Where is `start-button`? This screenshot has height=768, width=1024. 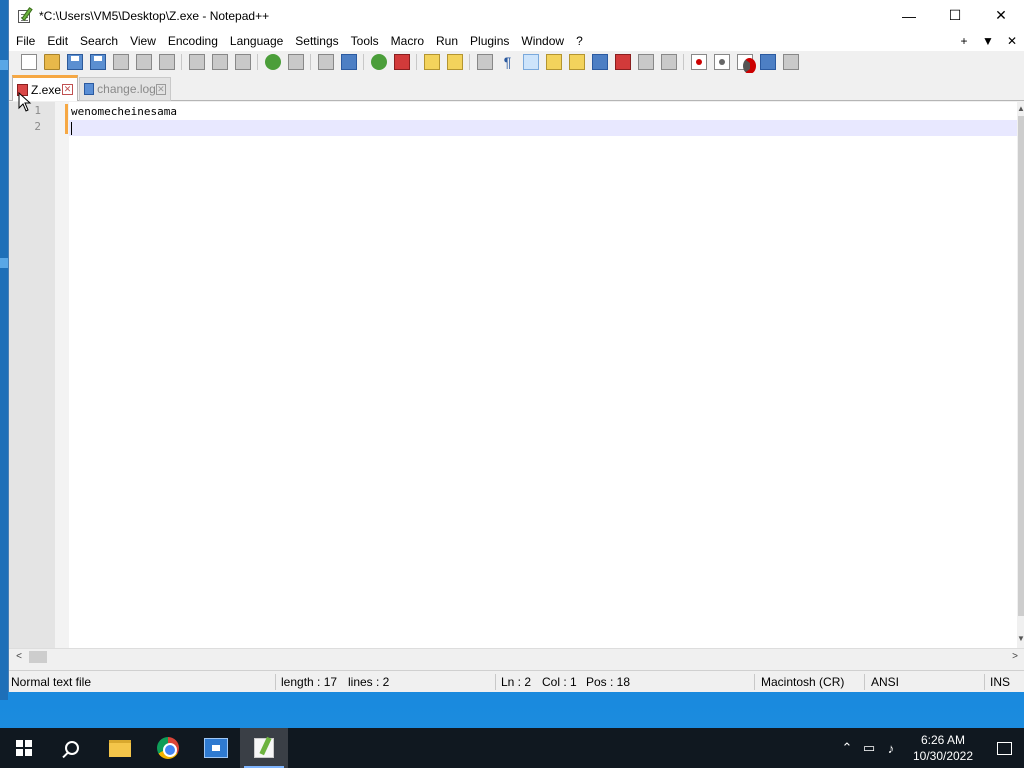
start-button is located at coordinates (24, 748).